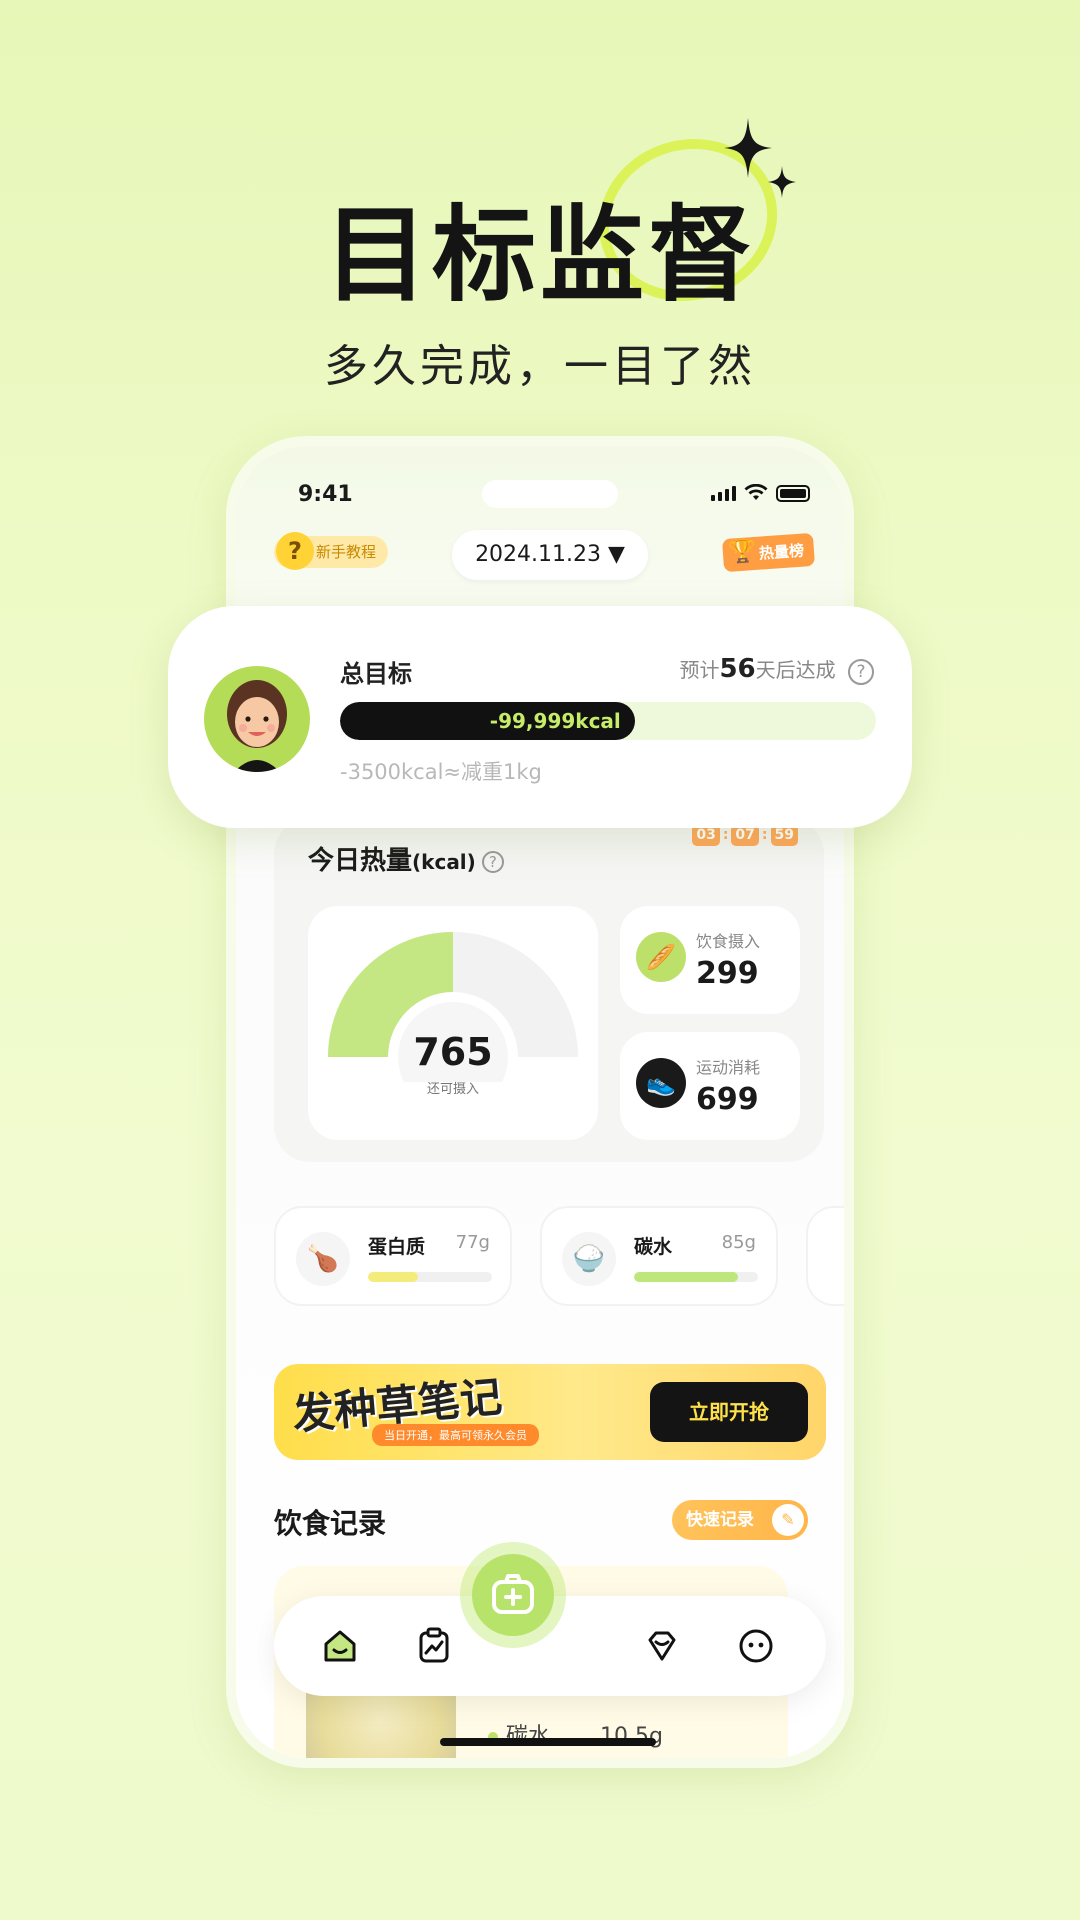 The image size is (1080, 1920). What do you see at coordinates (346, 552) in the screenshot?
I see `tutorial-label: 新手教程` at bounding box center [346, 552].